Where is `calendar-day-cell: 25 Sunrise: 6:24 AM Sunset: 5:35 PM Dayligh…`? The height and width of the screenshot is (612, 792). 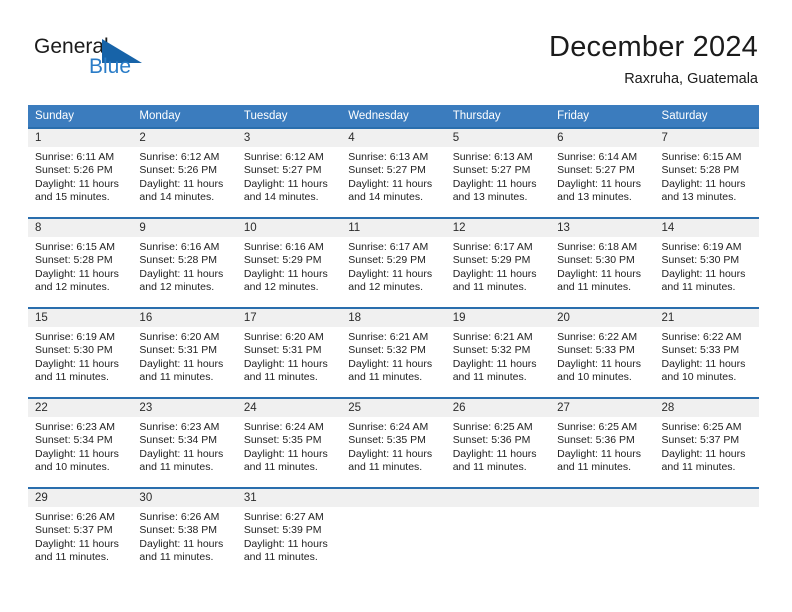 calendar-day-cell: 25 Sunrise: 6:24 AM Sunset: 5:35 PM Dayligh… is located at coordinates (393, 442).